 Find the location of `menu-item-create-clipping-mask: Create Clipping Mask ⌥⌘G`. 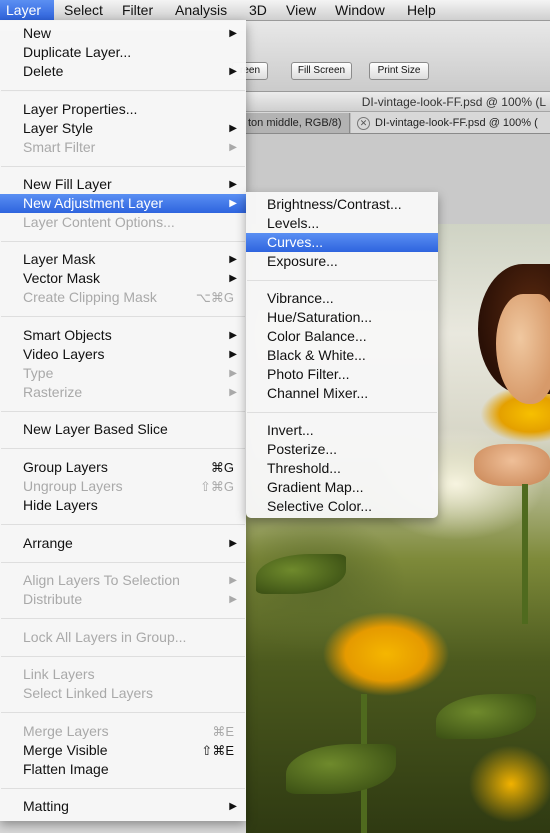

menu-item-create-clipping-mask: Create Clipping Mask ⌥⌘G is located at coordinates (128, 297).